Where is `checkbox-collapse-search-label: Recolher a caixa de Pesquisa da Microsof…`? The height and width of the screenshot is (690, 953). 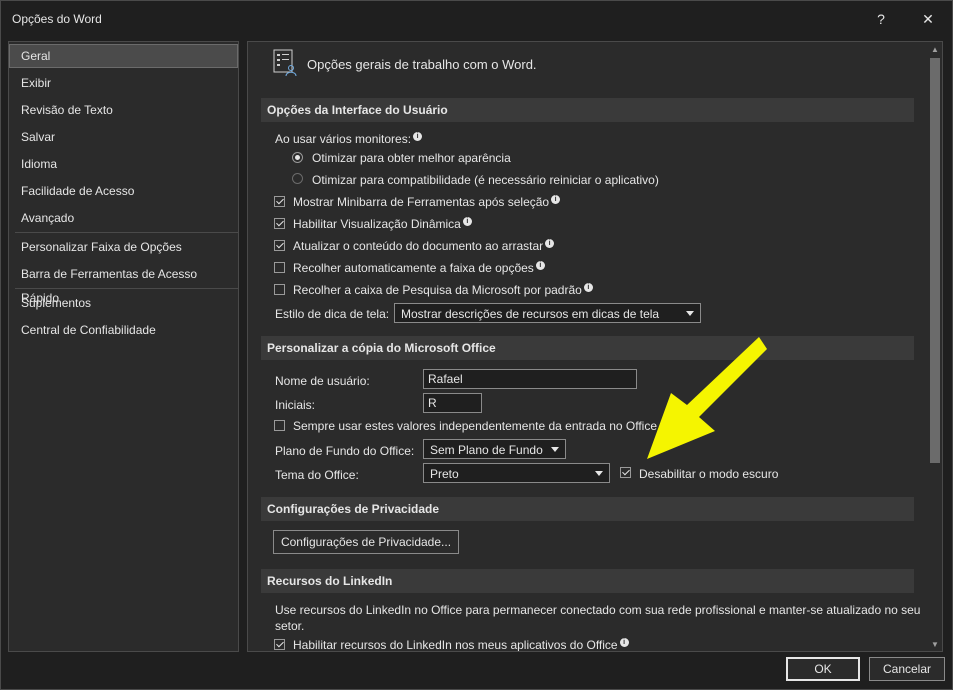 checkbox-collapse-search-label: Recolher a caixa de Pesquisa da Microsof… is located at coordinates (443, 290).